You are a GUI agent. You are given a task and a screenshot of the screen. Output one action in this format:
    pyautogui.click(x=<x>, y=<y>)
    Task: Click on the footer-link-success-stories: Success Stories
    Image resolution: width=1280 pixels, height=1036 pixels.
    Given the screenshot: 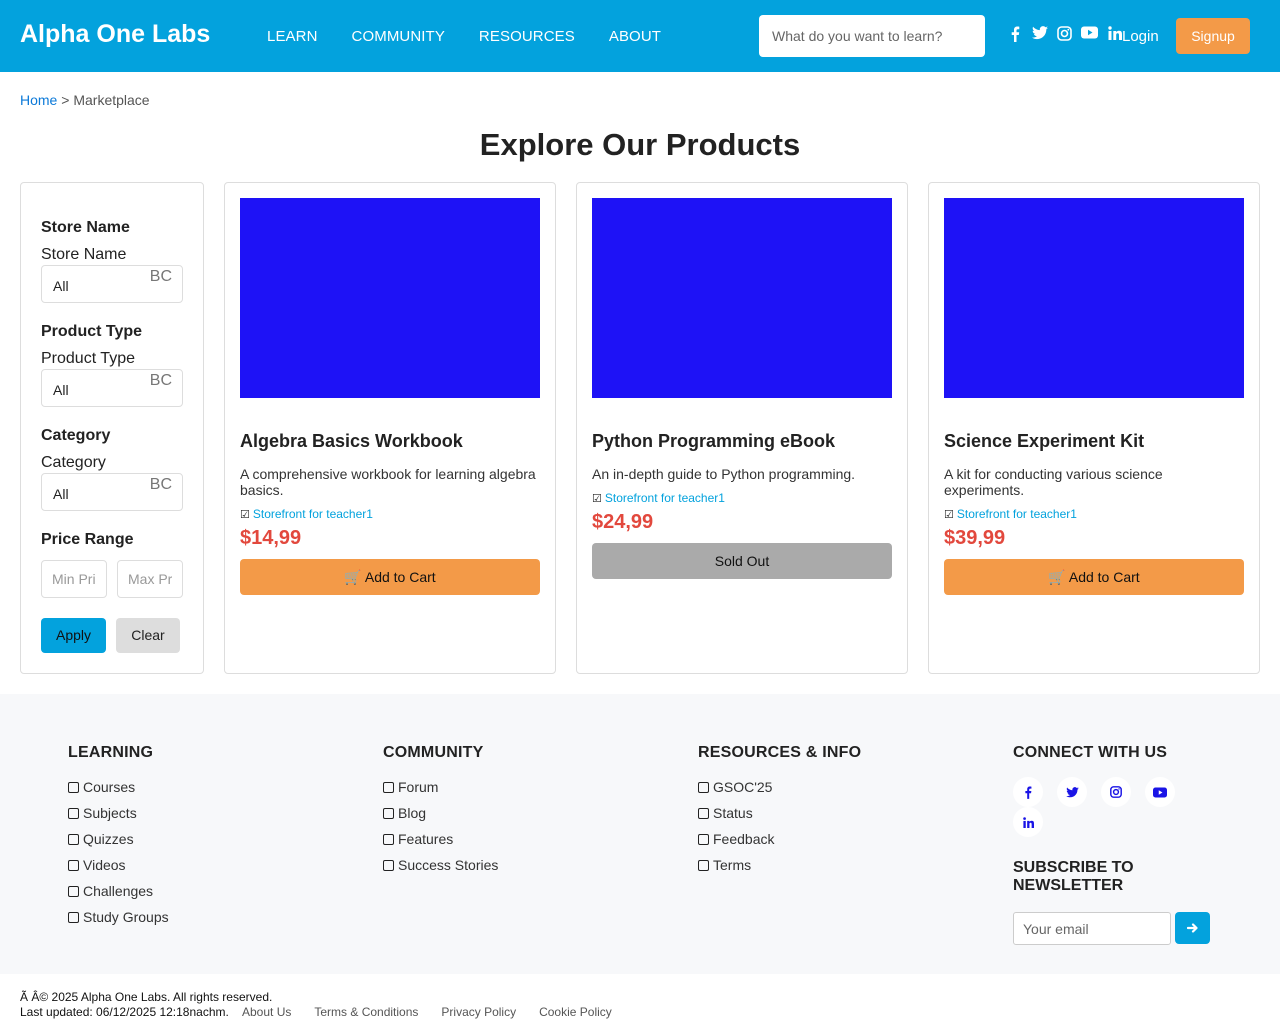 What is the action you would take?
    pyautogui.click(x=440, y=870)
    